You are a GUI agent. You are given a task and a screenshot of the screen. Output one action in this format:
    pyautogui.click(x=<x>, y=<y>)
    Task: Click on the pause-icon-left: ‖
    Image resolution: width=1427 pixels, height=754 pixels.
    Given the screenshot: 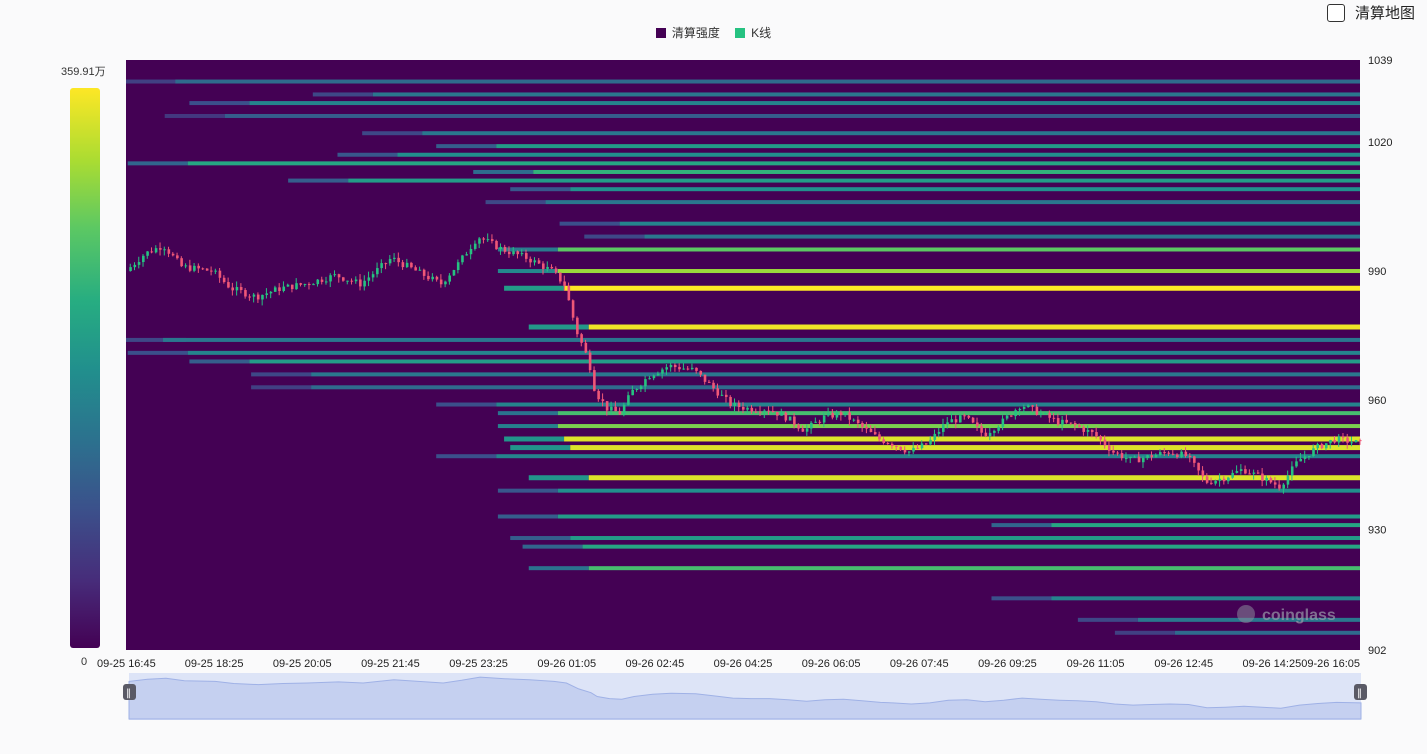 What is the action you would take?
    pyautogui.click(x=128, y=693)
    